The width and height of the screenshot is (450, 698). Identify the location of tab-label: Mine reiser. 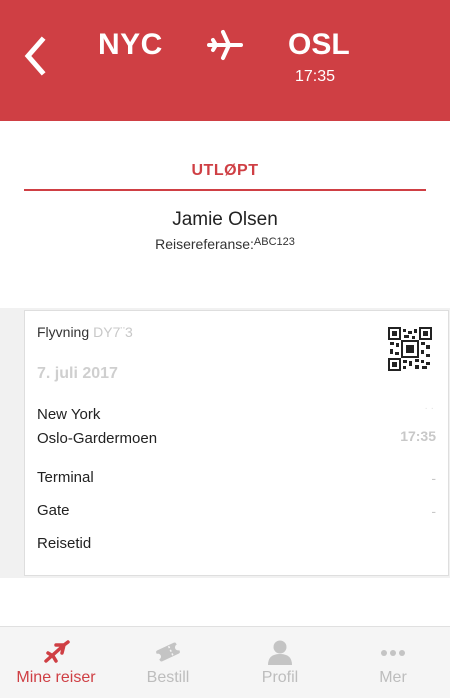
(56, 677).